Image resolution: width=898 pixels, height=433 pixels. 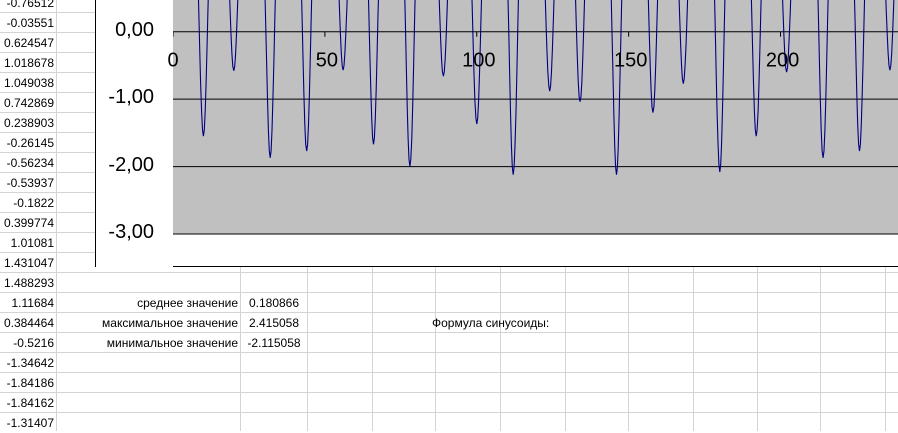 I want to click on column-a-cell: 1.049038, so click(x=27, y=83).